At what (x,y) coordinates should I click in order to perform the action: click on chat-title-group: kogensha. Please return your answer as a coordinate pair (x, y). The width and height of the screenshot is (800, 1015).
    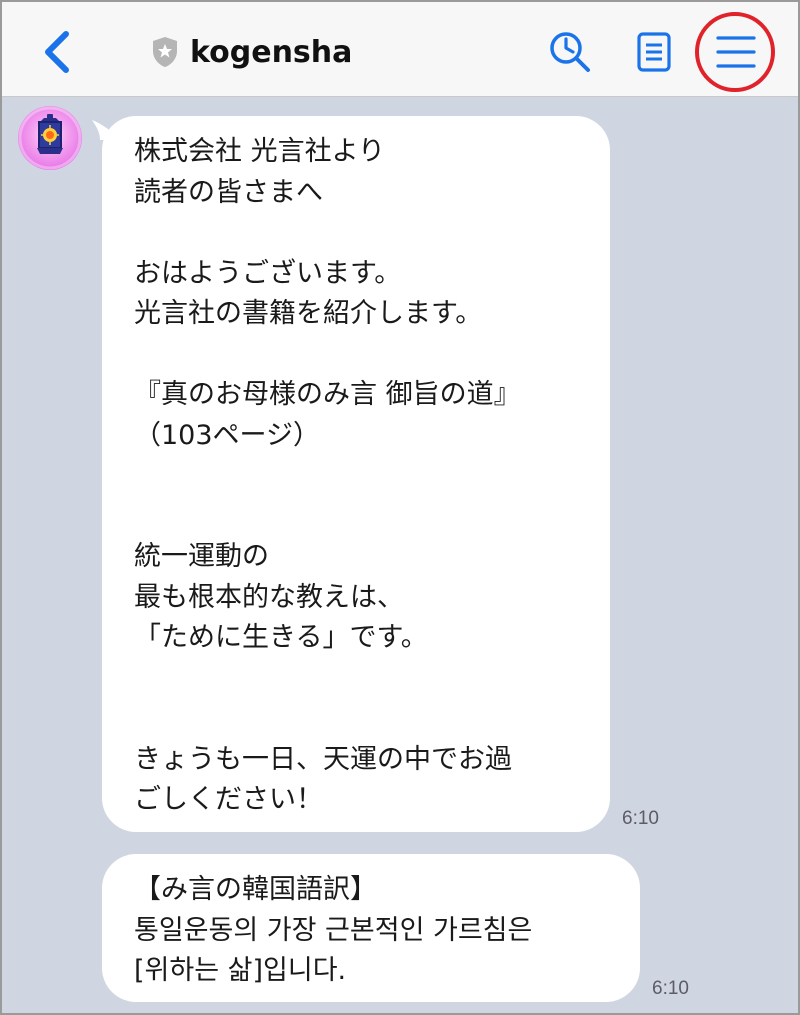
    Looking at the image, I should click on (251, 52).